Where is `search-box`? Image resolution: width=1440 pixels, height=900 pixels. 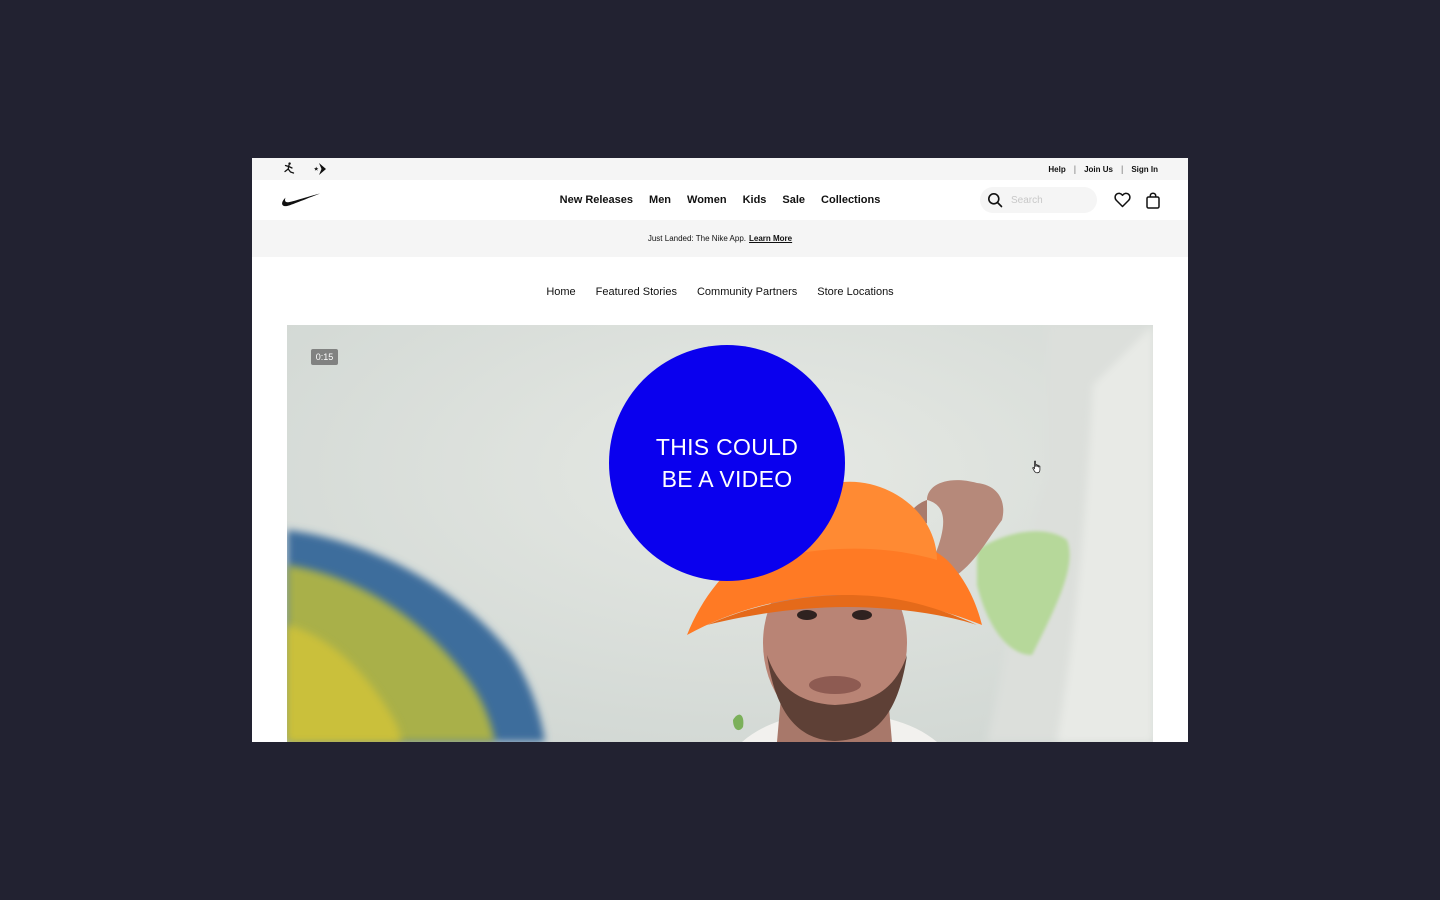 search-box is located at coordinates (1038, 200).